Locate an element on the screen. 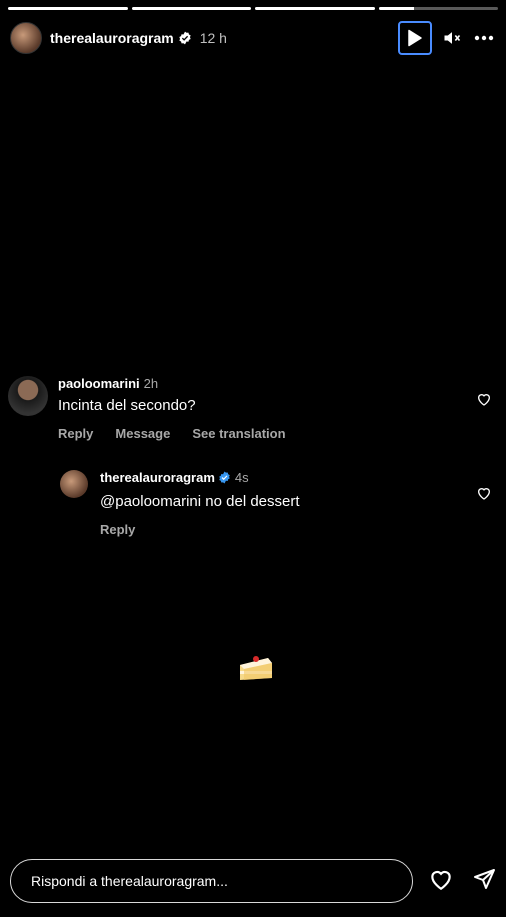 This screenshot has width=506, height=917. play-button is located at coordinates (415, 38).